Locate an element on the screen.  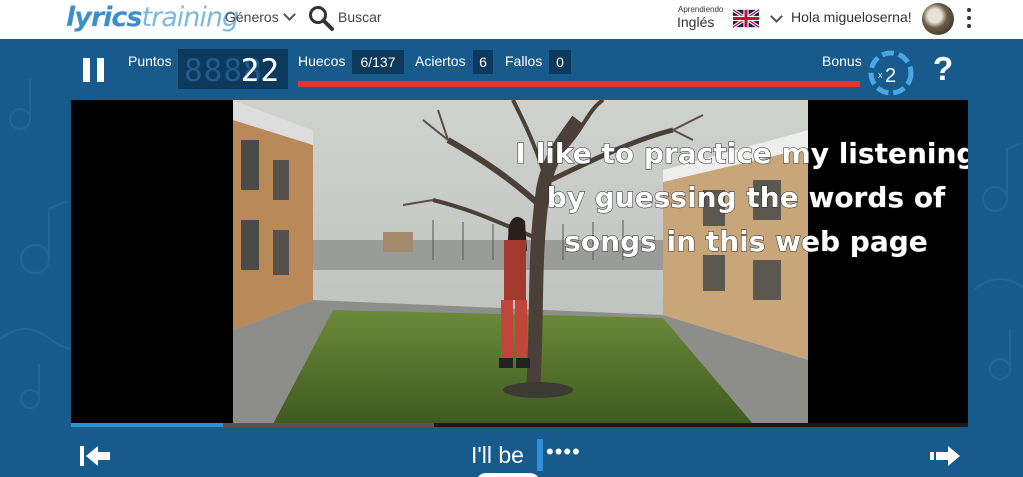
learning-caption: Aprendiendo is located at coordinates (701, 9).